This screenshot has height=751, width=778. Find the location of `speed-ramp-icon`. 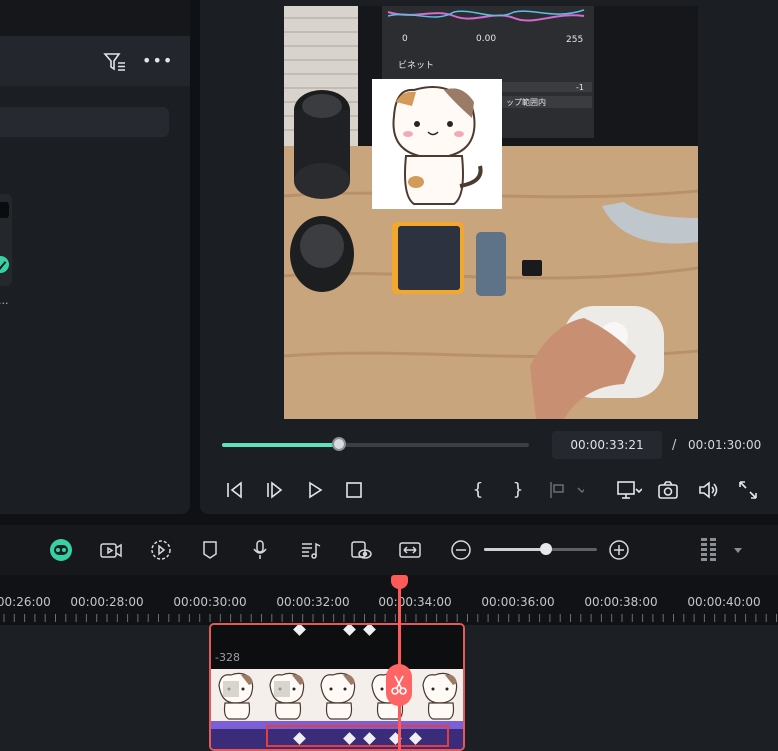

speed-ramp-icon is located at coordinates (161, 550).